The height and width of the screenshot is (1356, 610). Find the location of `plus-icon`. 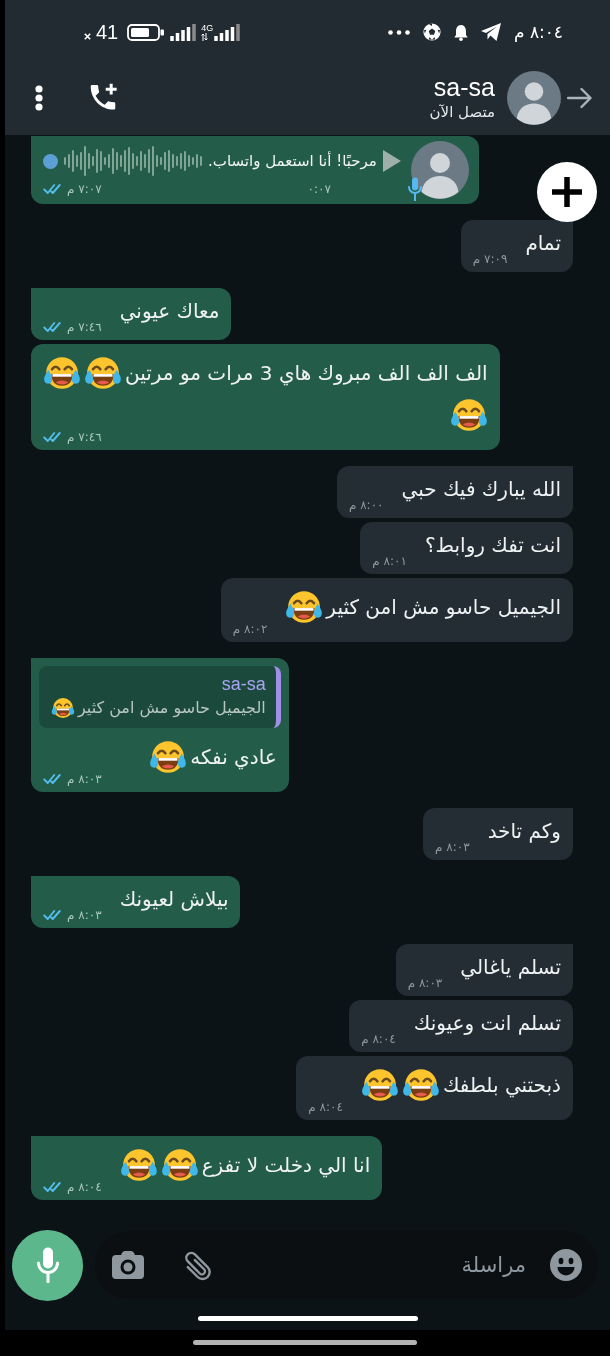

plus-icon is located at coordinates (567, 192).